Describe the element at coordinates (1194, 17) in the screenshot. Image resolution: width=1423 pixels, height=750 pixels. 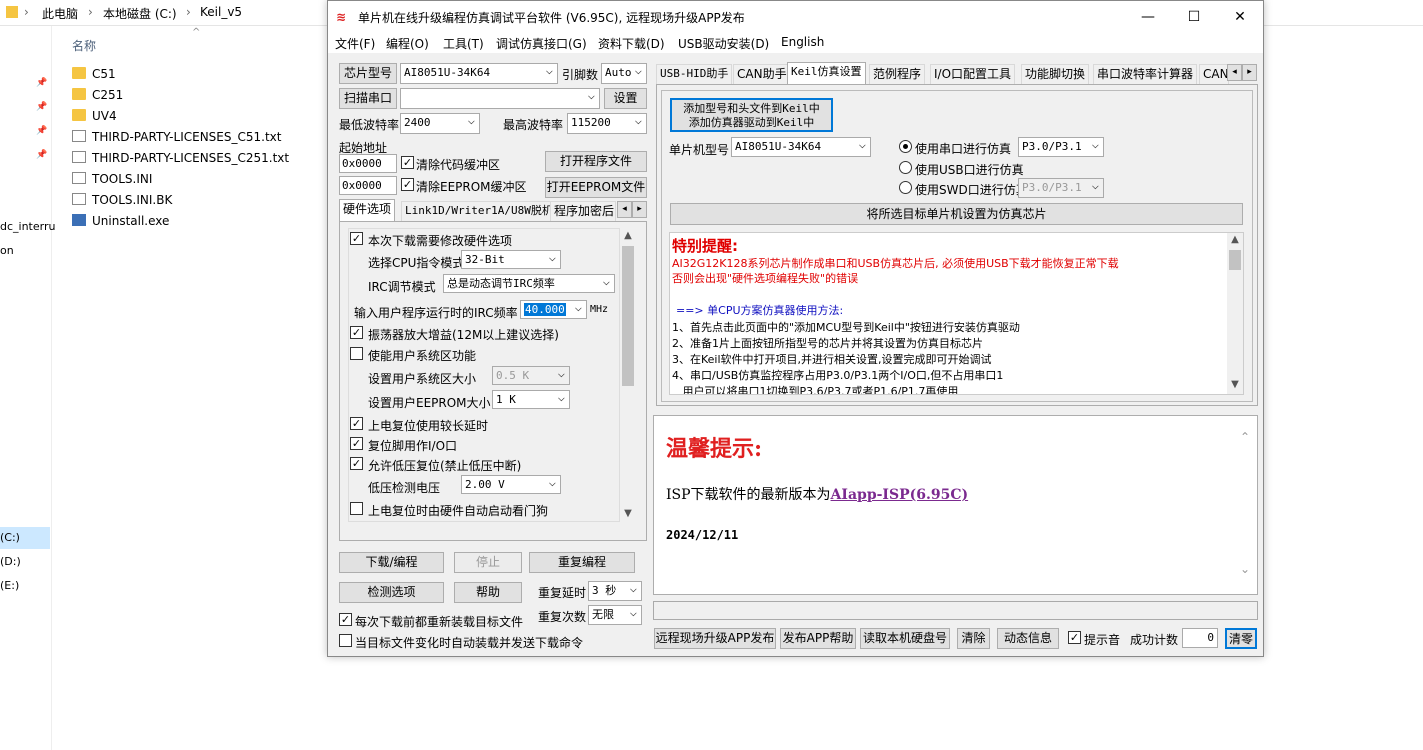
I see `maximize-button: ☐` at that location.